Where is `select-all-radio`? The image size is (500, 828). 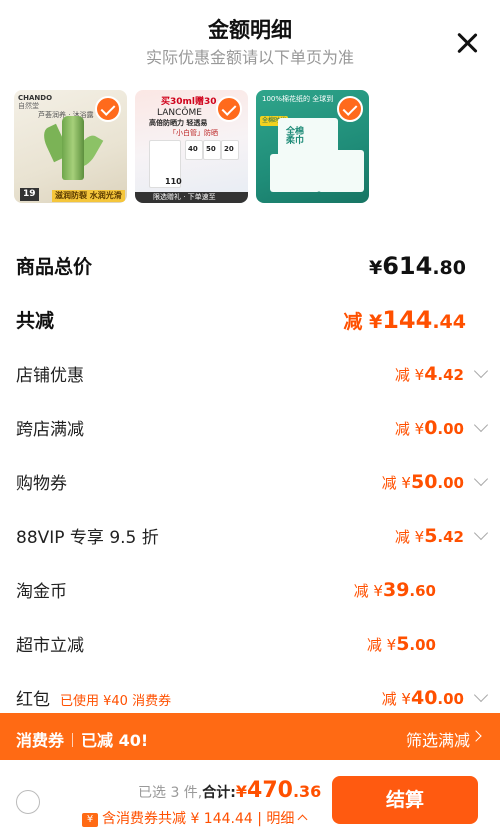 select-all-radio is located at coordinates (28, 802).